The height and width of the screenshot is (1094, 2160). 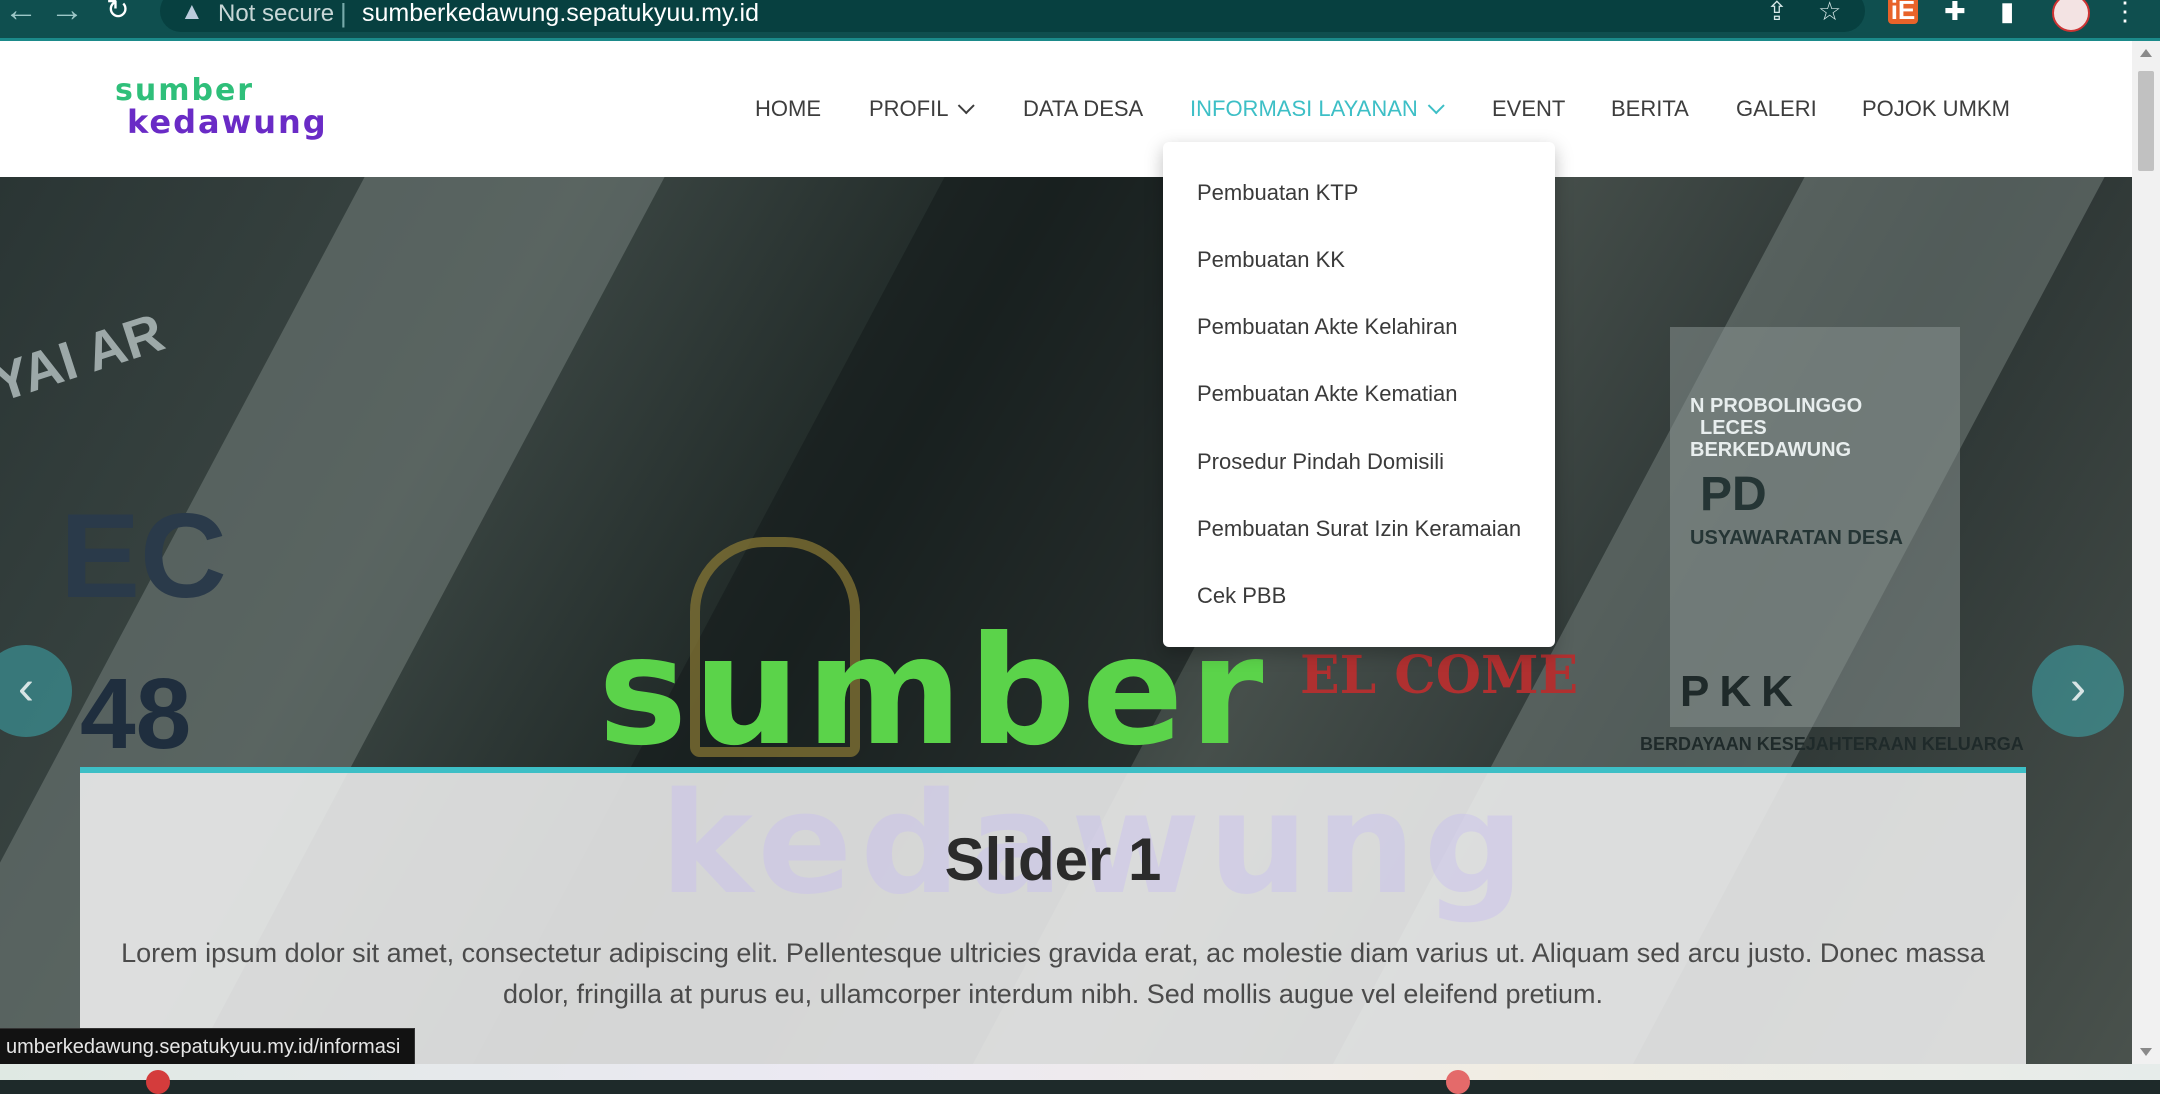 I want to click on slider-next-button: ›, so click(x=2078, y=691).